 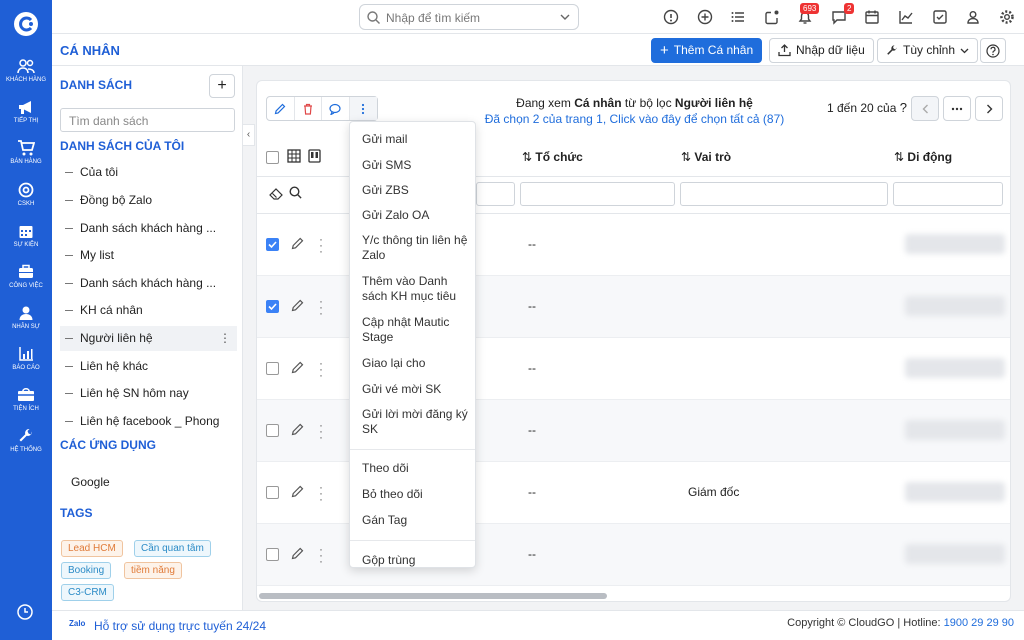 I want to click on cloudgo-logo-icon, so click(x=26, y=24).